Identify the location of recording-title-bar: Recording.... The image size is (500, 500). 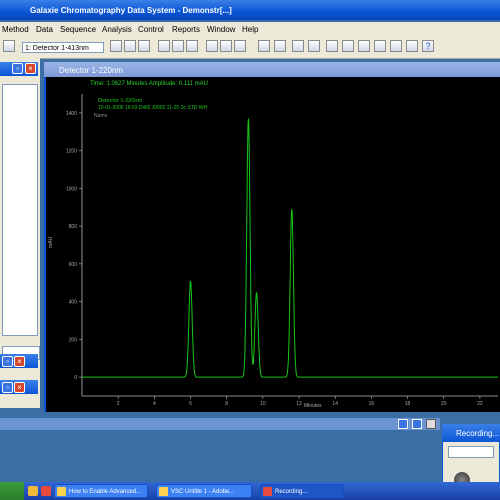
(471, 433).